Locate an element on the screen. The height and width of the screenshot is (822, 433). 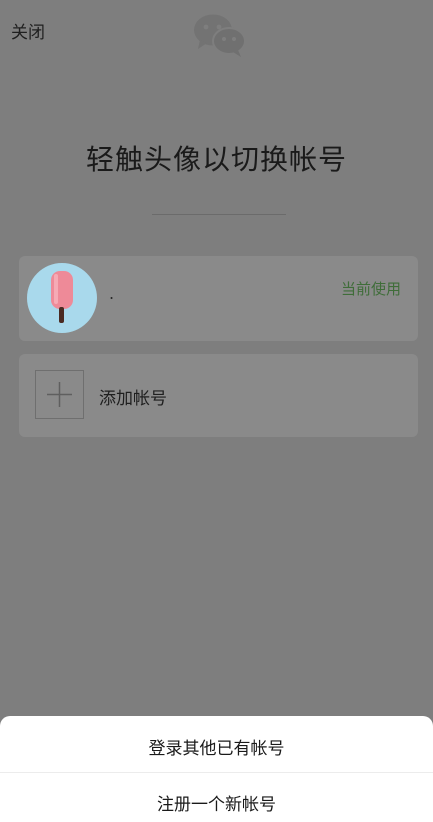
current-account-card: . 当前使用 is located at coordinates (218, 298).